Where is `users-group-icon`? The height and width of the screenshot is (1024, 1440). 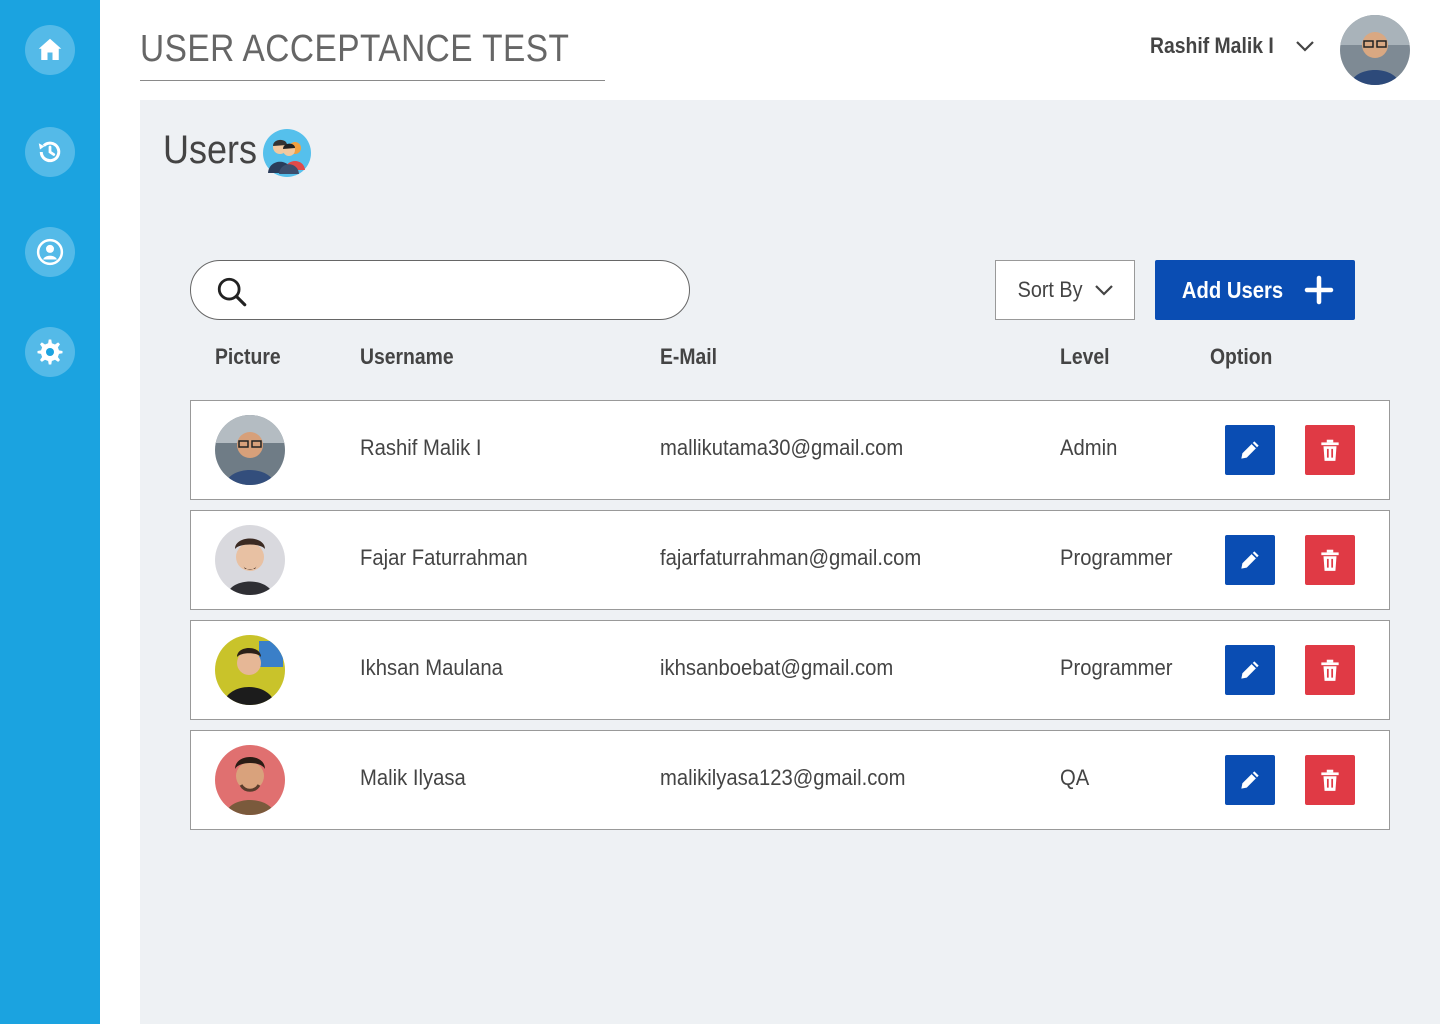
users-group-icon is located at coordinates (287, 153).